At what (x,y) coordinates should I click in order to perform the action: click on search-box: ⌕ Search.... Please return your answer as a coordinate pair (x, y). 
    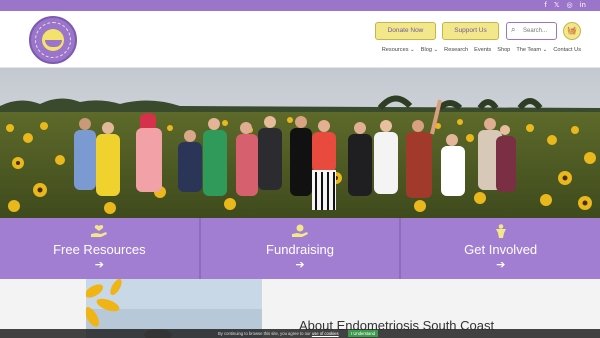
    Looking at the image, I should click on (531, 31).